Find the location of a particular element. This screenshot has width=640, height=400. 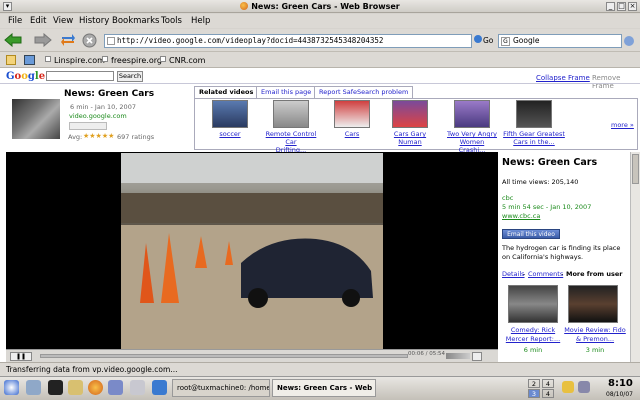

reload-icon is located at coordinates (68, 40).